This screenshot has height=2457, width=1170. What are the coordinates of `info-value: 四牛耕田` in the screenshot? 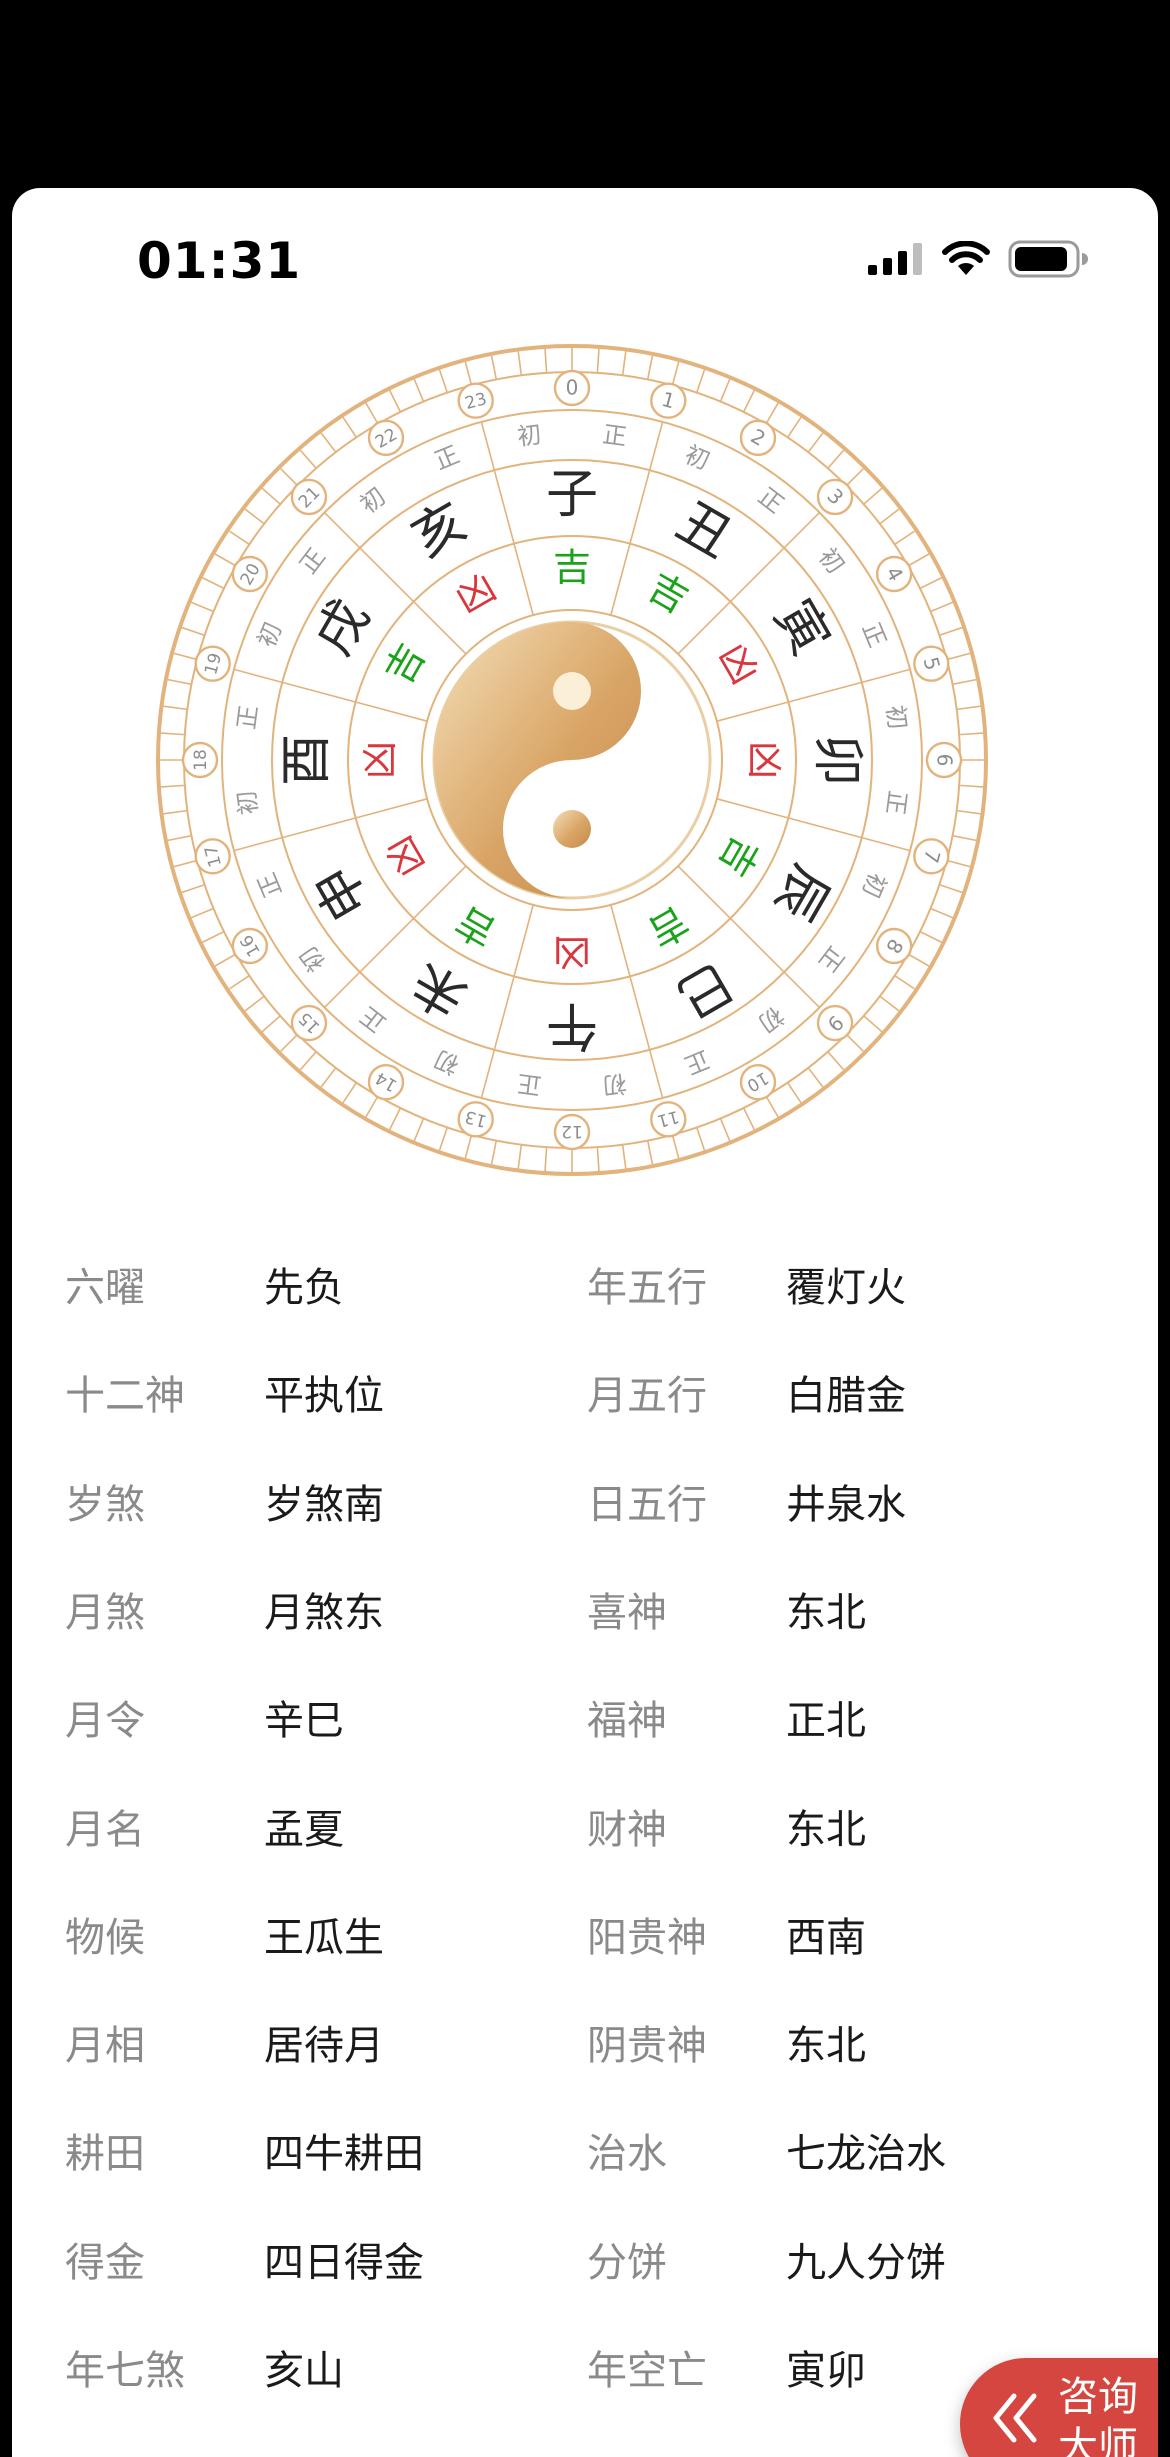 It's located at (344, 2154).